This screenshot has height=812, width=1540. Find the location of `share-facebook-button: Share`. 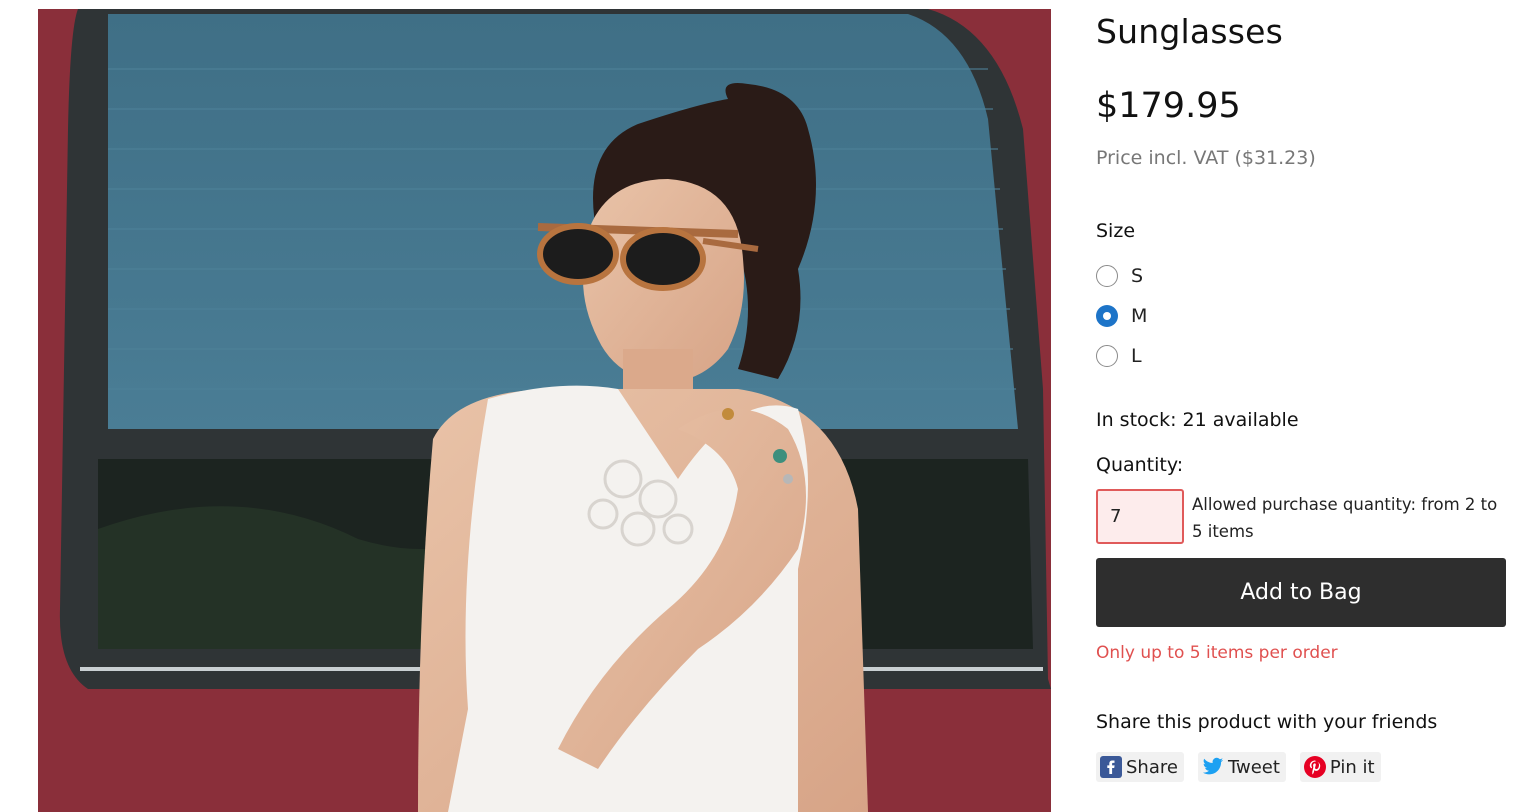

share-facebook-button: Share is located at coordinates (1140, 767).